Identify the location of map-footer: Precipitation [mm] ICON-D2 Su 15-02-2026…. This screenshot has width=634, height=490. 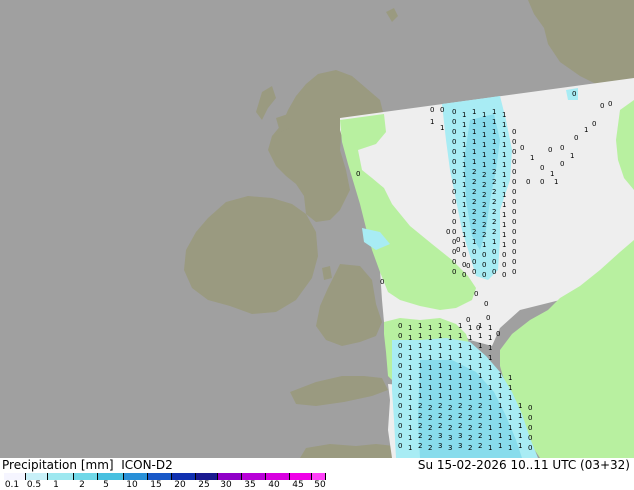
(317, 474).